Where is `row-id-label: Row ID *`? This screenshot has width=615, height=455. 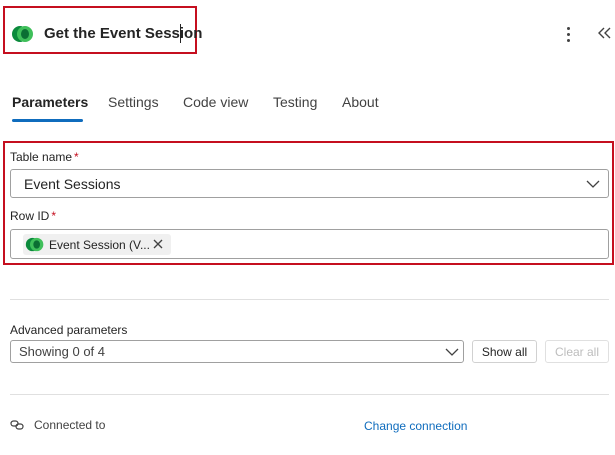
row-id-label: Row ID * is located at coordinates (33, 216).